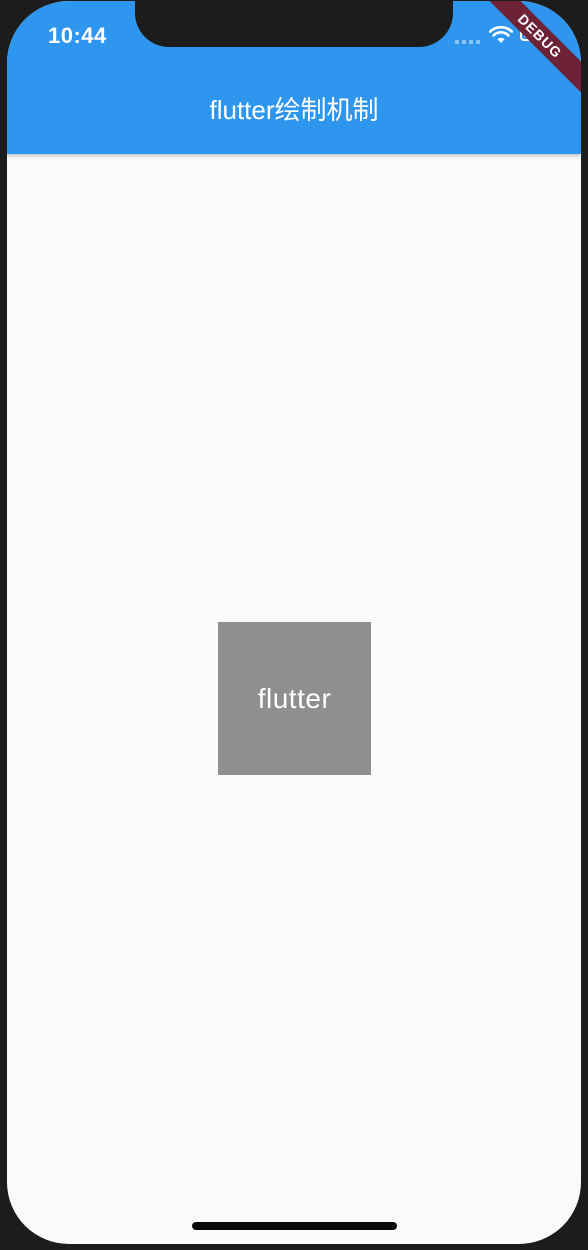 Image resolution: width=588 pixels, height=1250 pixels. Describe the element at coordinates (467, 42) in the screenshot. I see `signal-icon` at that location.